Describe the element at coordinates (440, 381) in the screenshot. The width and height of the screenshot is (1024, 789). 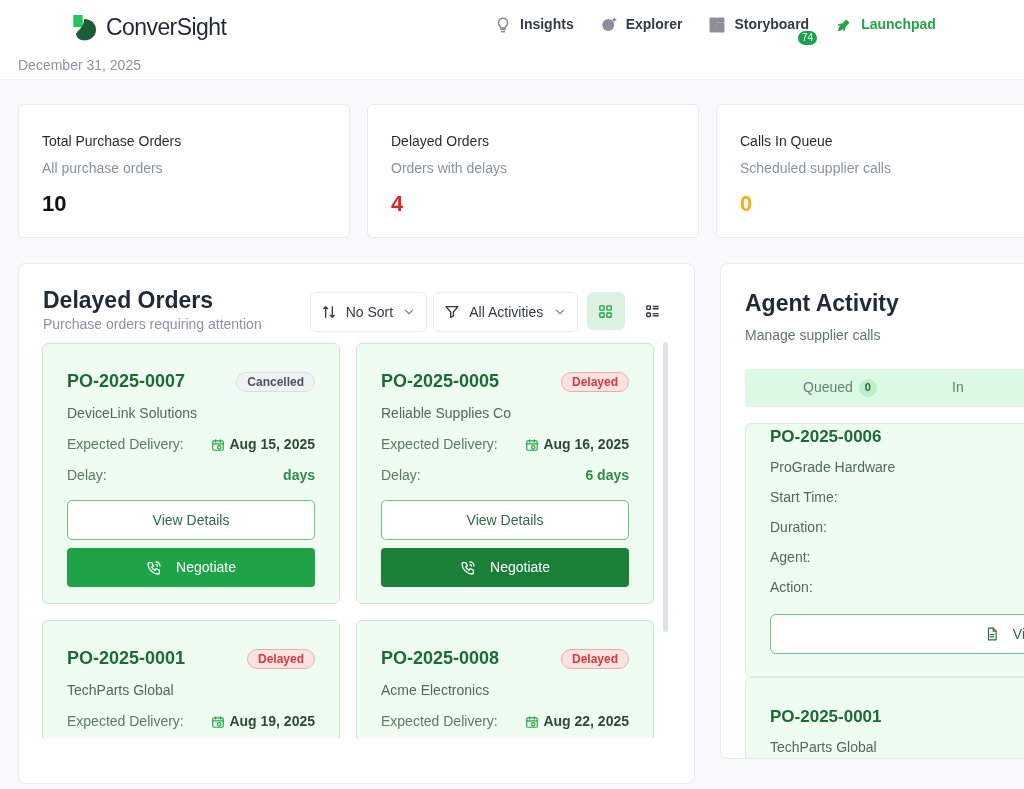
I see `order-id: PO-2025-0005` at that location.